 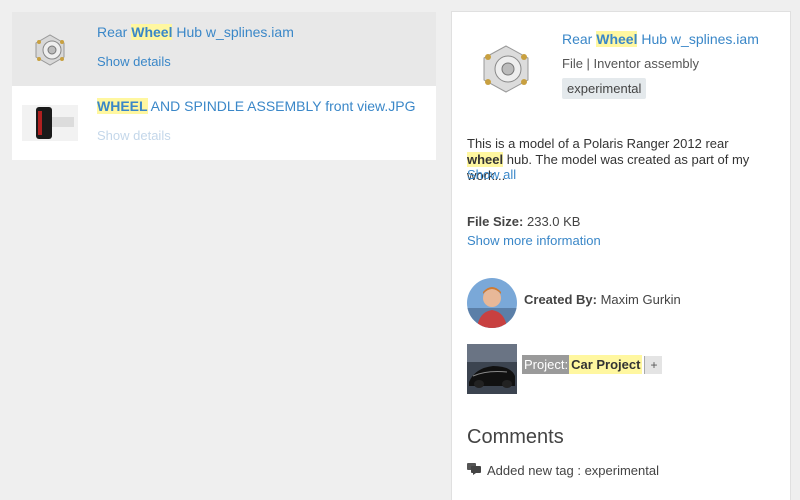 What do you see at coordinates (560, 299) in the screenshot?
I see `created-by-label: Created By:` at bounding box center [560, 299].